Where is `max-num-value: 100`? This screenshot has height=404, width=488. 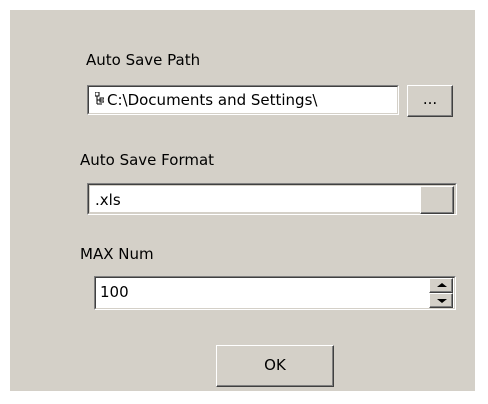
max-num-value: 100 is located at coordinates (114, 292).